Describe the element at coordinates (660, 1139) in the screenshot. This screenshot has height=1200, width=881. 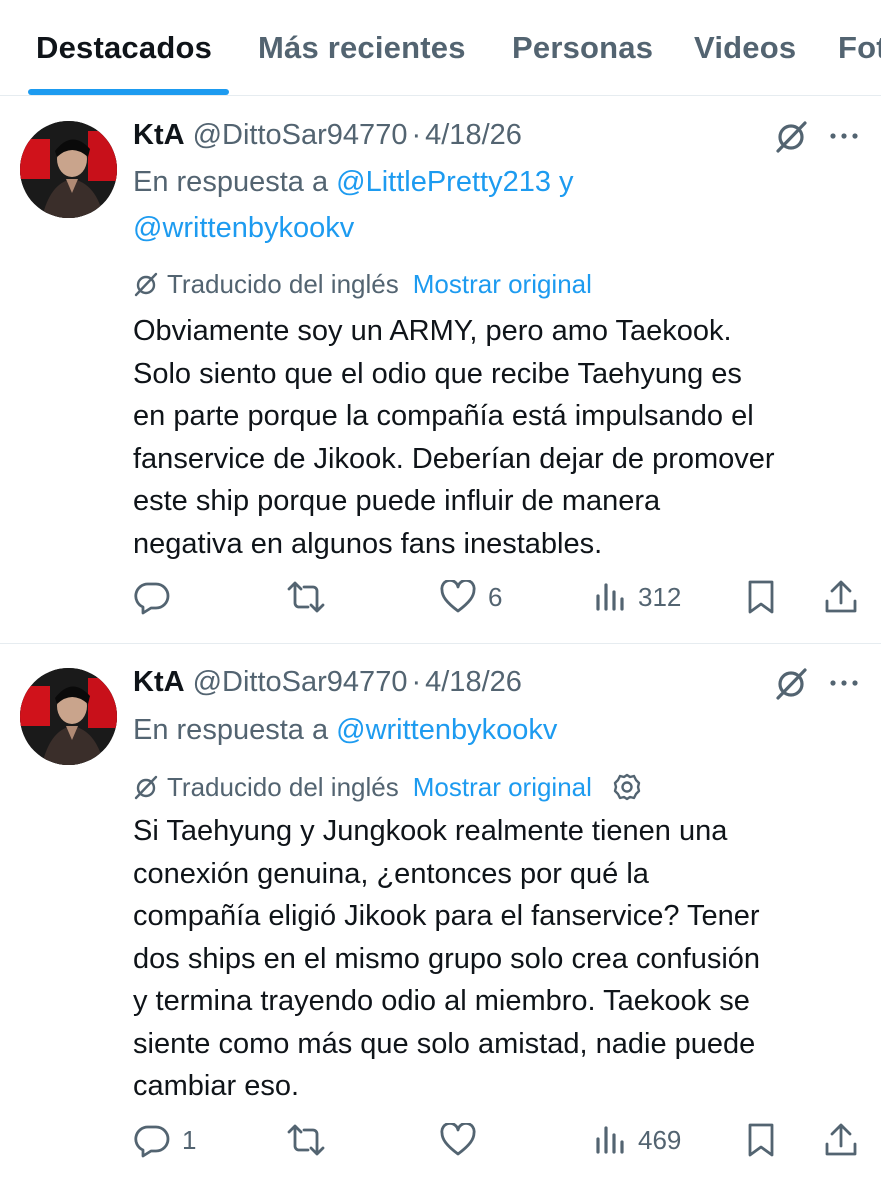
I see `views-count: 469` at that location.